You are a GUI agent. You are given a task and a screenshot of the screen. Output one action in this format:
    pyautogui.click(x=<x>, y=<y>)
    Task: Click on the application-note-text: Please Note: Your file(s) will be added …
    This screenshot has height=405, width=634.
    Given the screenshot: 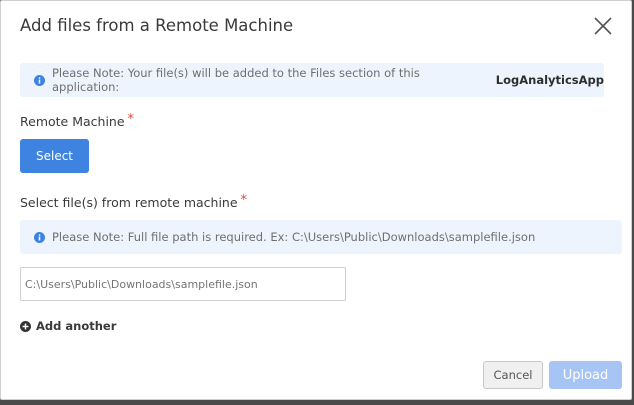 What is the action you would take?
    pyautogui.click(x=236, y=80)
    